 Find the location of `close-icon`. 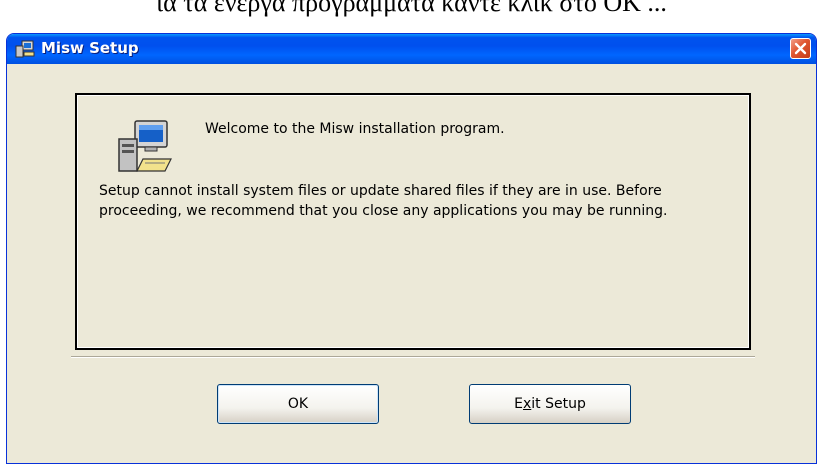

close-icon is located at coordinates (800, 48).